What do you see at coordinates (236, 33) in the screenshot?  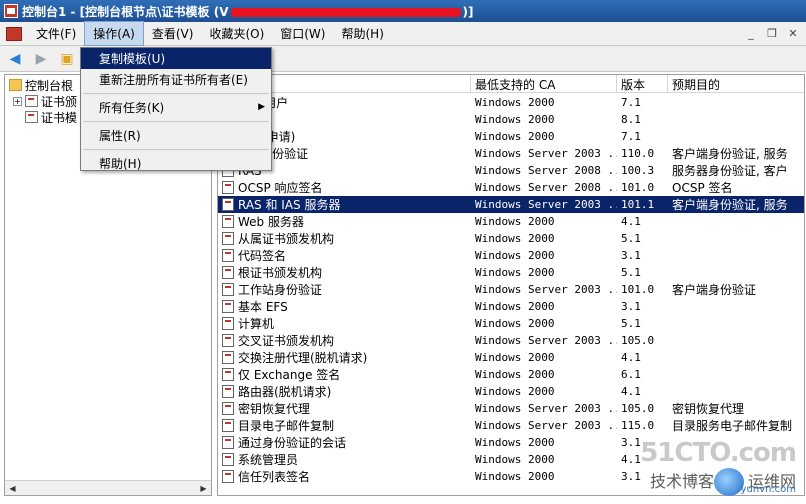 I see `menu-favorites: 收藏夹(O)` at bounding box center [236, 33].